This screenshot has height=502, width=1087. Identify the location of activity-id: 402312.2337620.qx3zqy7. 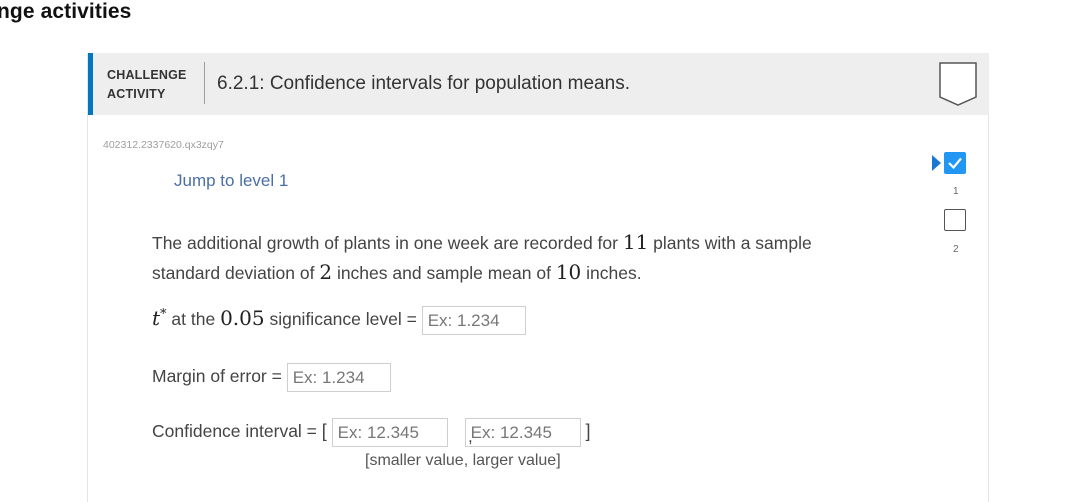
(163, 145).